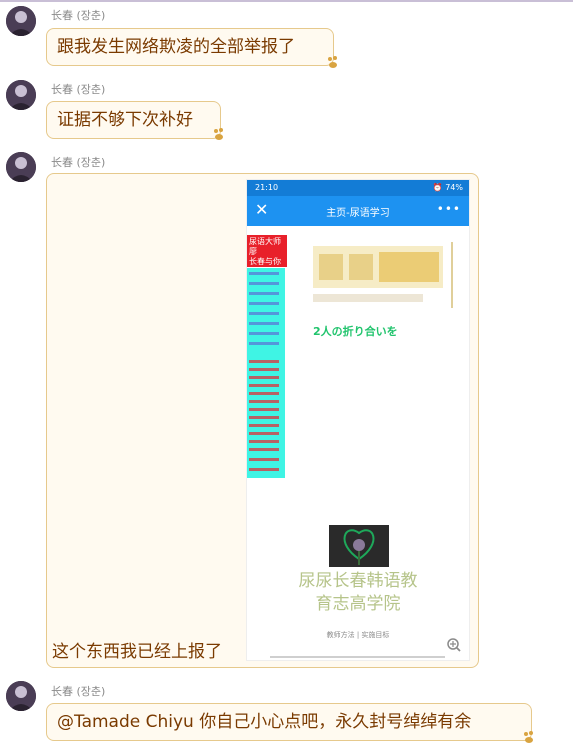 This screenshot has height=751, width=573. I want to click on screenshot-bottom-bar, so click(357, 657).